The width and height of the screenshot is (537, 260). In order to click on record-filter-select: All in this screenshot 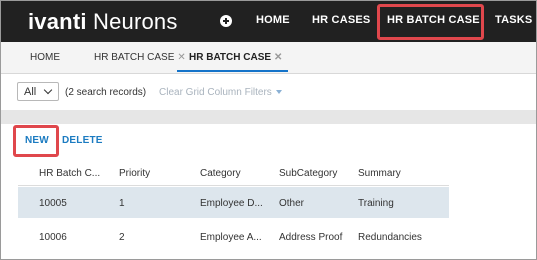, I will do `click(38, 91)`.